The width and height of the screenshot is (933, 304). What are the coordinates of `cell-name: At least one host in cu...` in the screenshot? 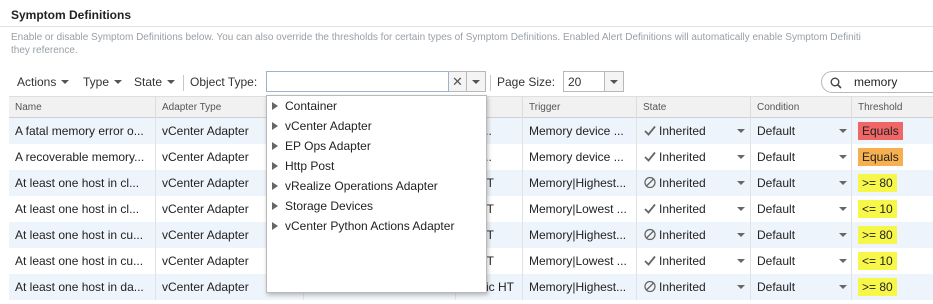 It's located at (82, 235).